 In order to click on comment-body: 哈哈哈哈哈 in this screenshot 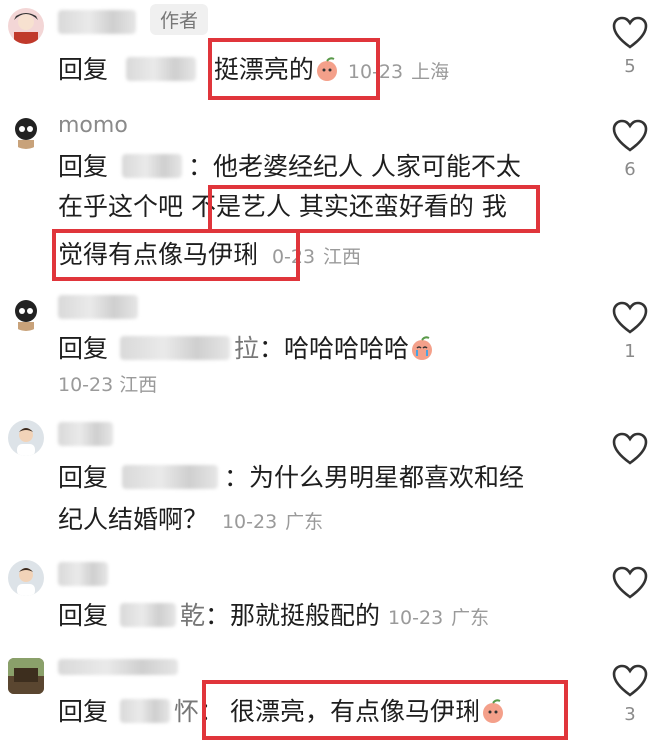, I will do `click(347, 348)`.